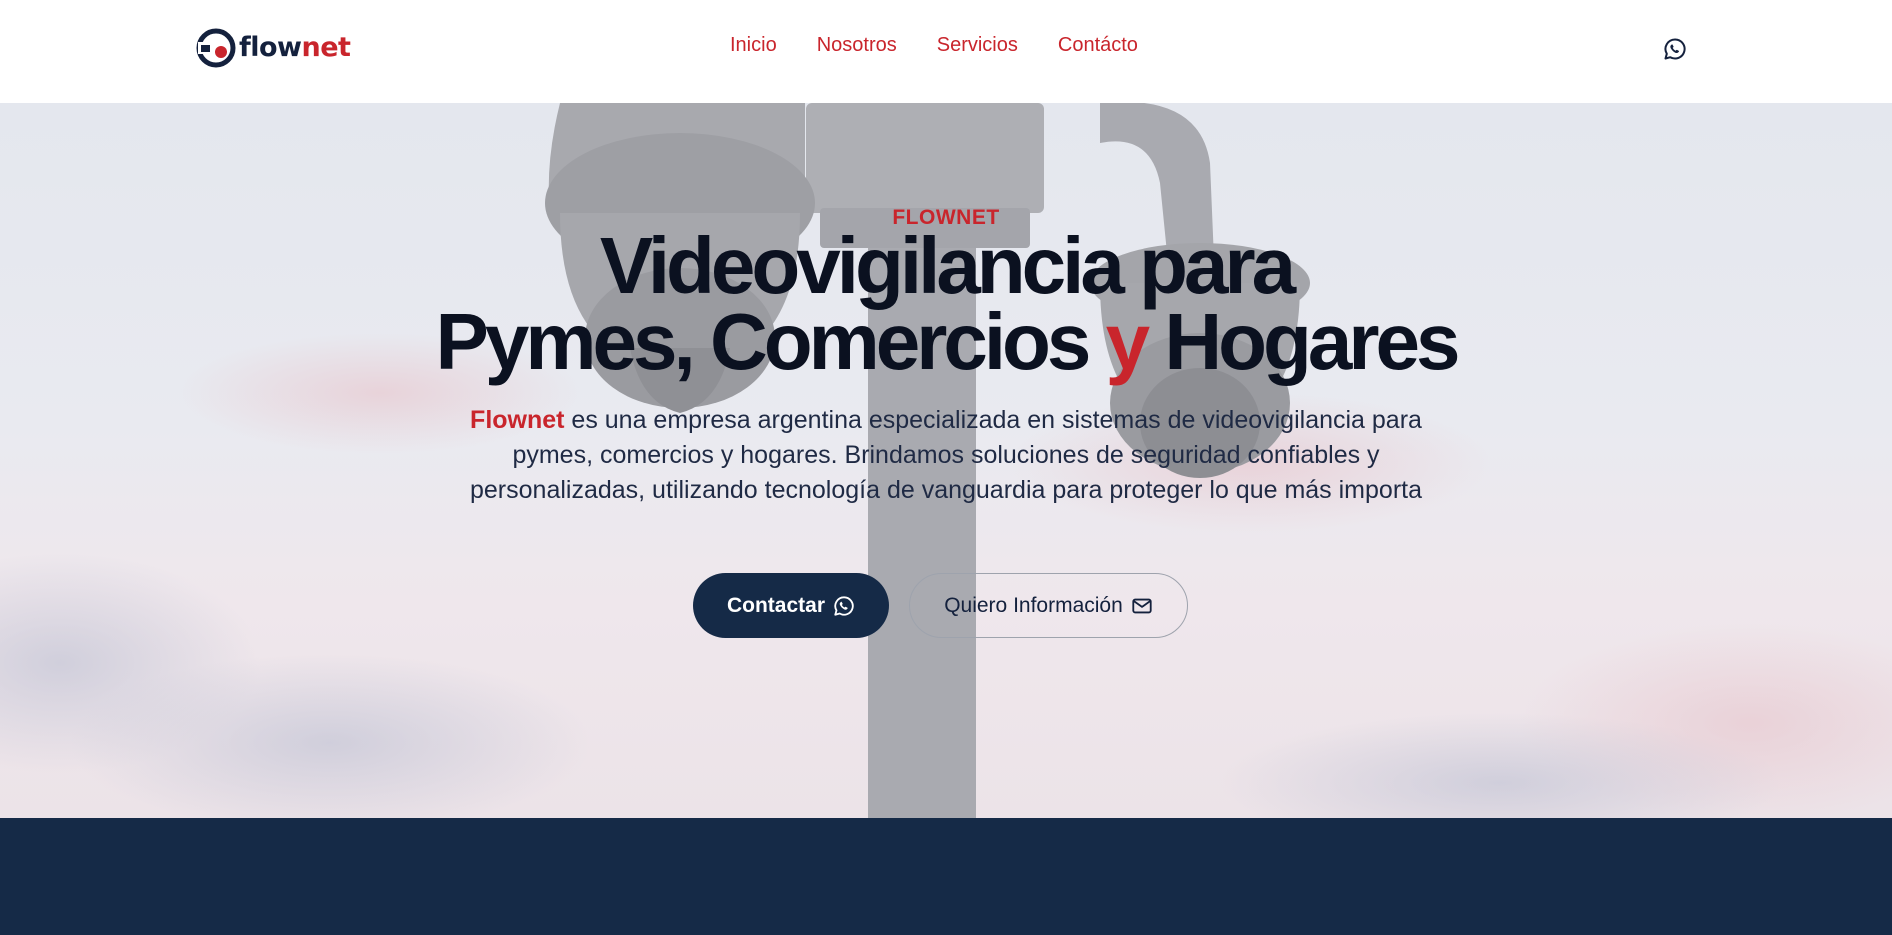 Image resolution: width=1892 pixels, height=935 pixels. I want to click on main-nav: Inicio Nosotros Servicios Contácto, so click(954, 45).